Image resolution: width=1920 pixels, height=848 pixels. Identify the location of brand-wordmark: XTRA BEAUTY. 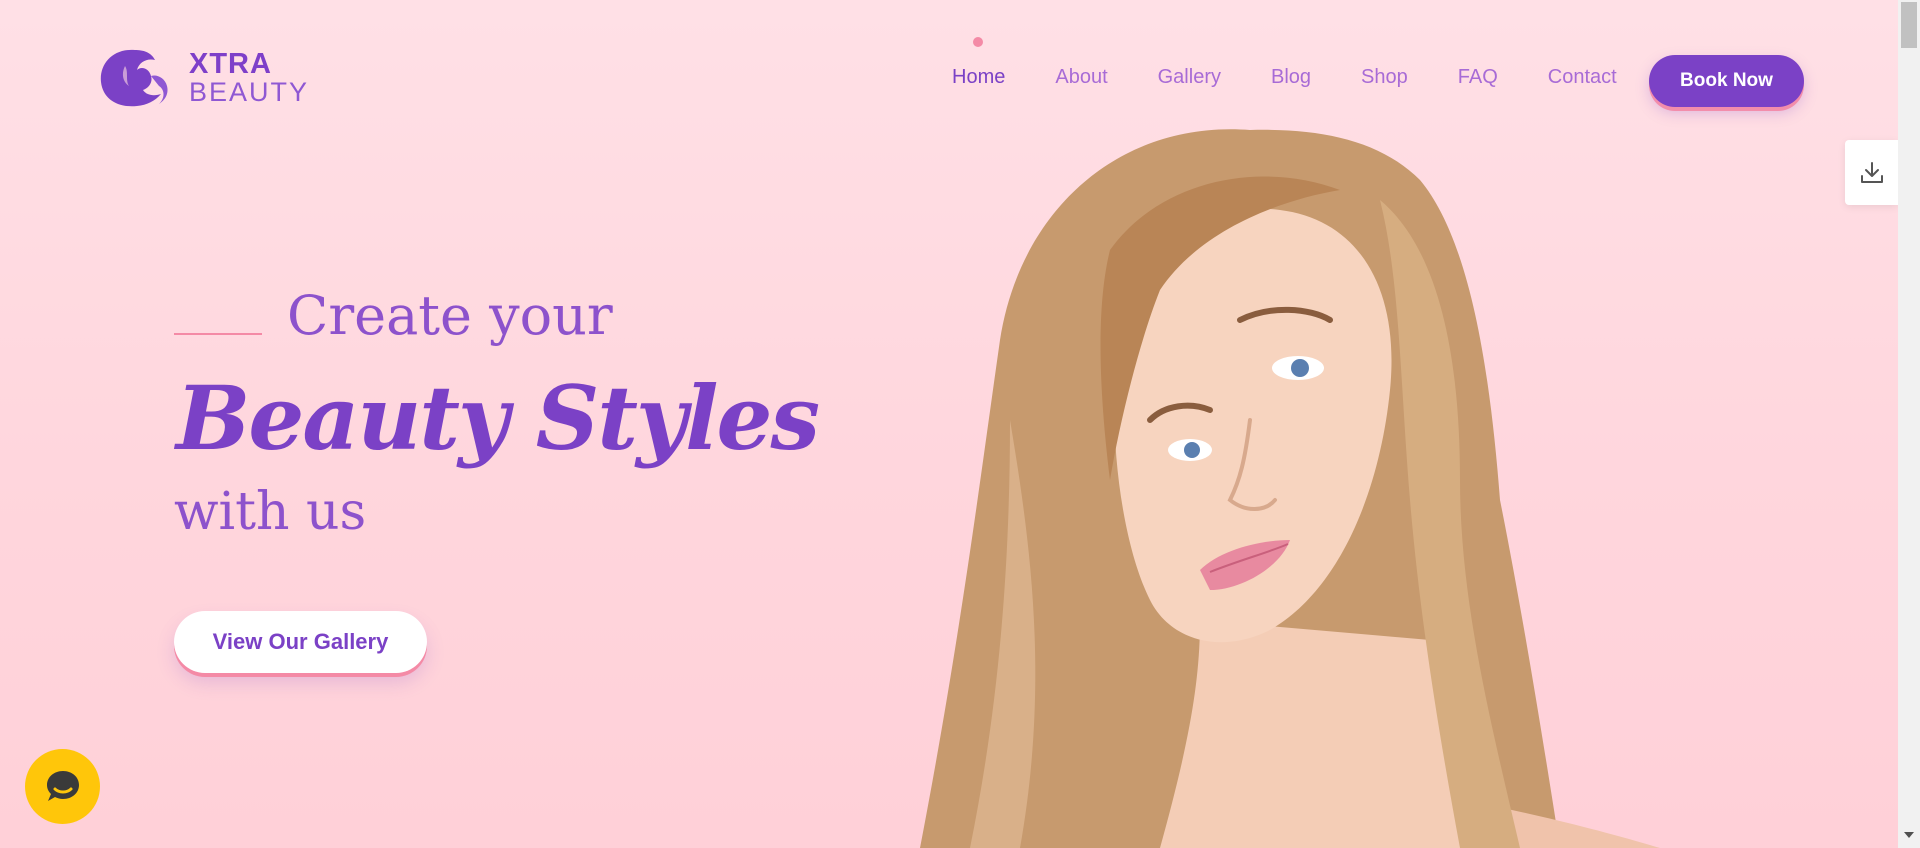
(249, 77).